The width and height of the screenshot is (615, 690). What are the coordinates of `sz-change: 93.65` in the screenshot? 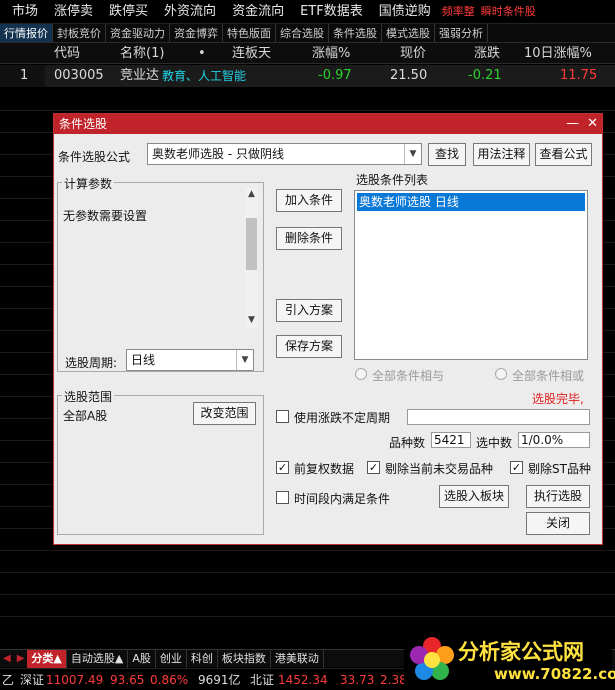 It's located at (127, 680).